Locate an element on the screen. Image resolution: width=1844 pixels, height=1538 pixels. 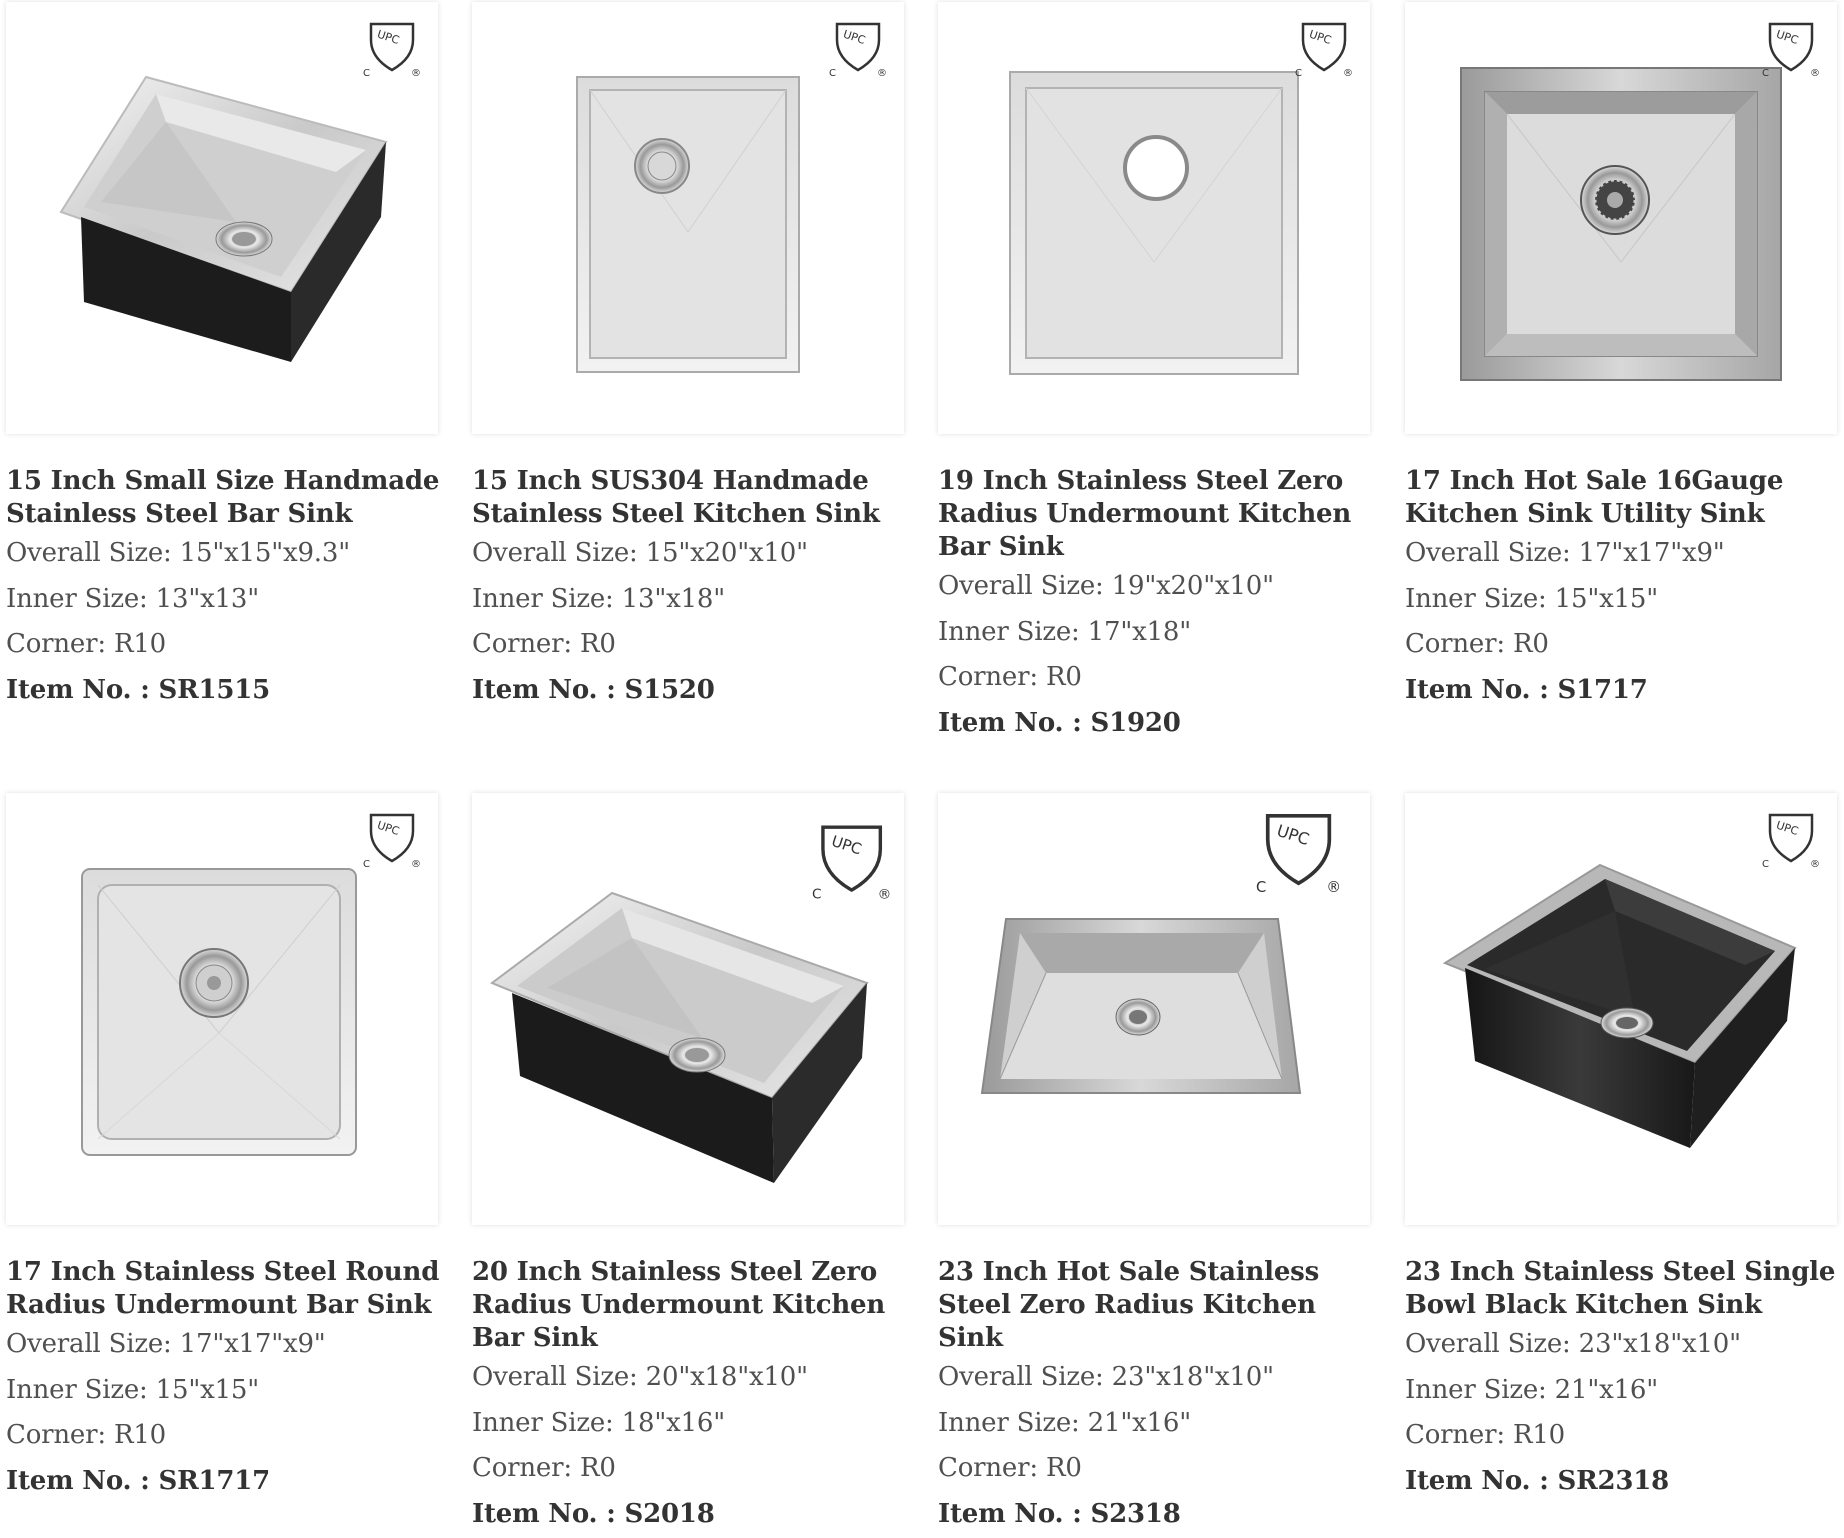
overall-size: Overall Size: 15"x20"x10" is located at coordinates (640, 553).